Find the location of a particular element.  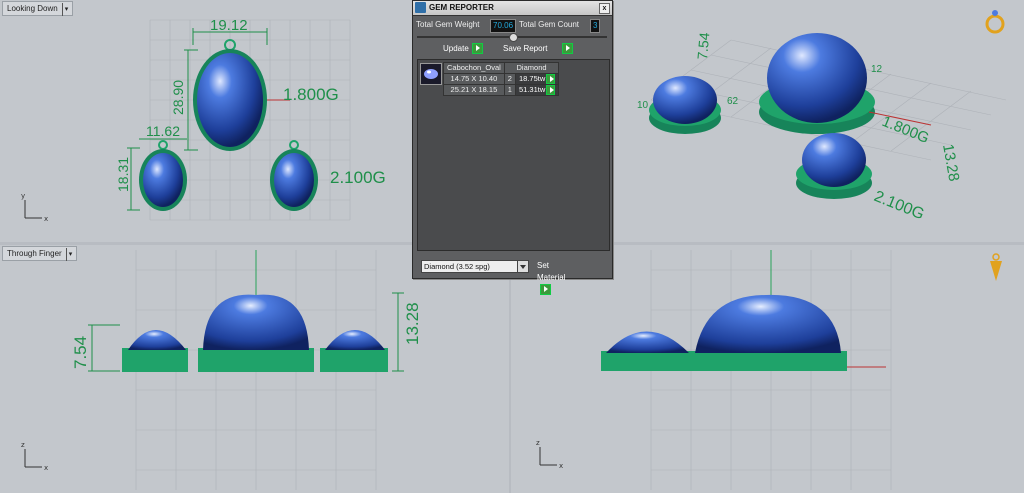

dim-weight-small: 2.100G is located at coordinates (358, 177).